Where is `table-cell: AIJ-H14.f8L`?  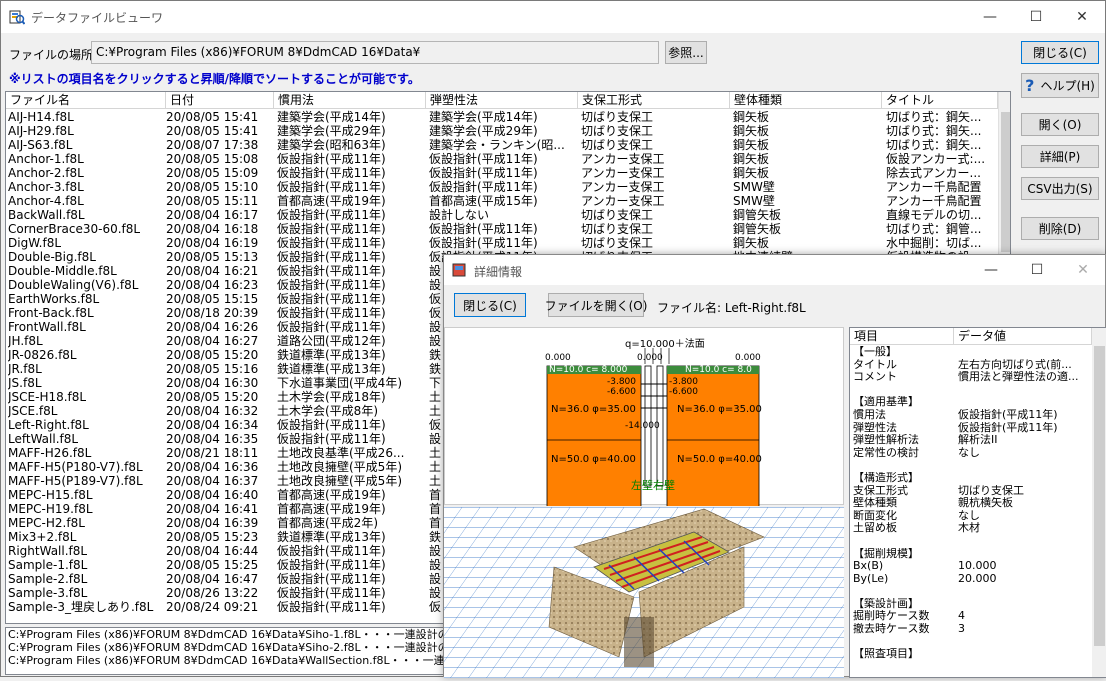 table-cell: AIJ-H14.f8L is located at coordinates (41, 117).